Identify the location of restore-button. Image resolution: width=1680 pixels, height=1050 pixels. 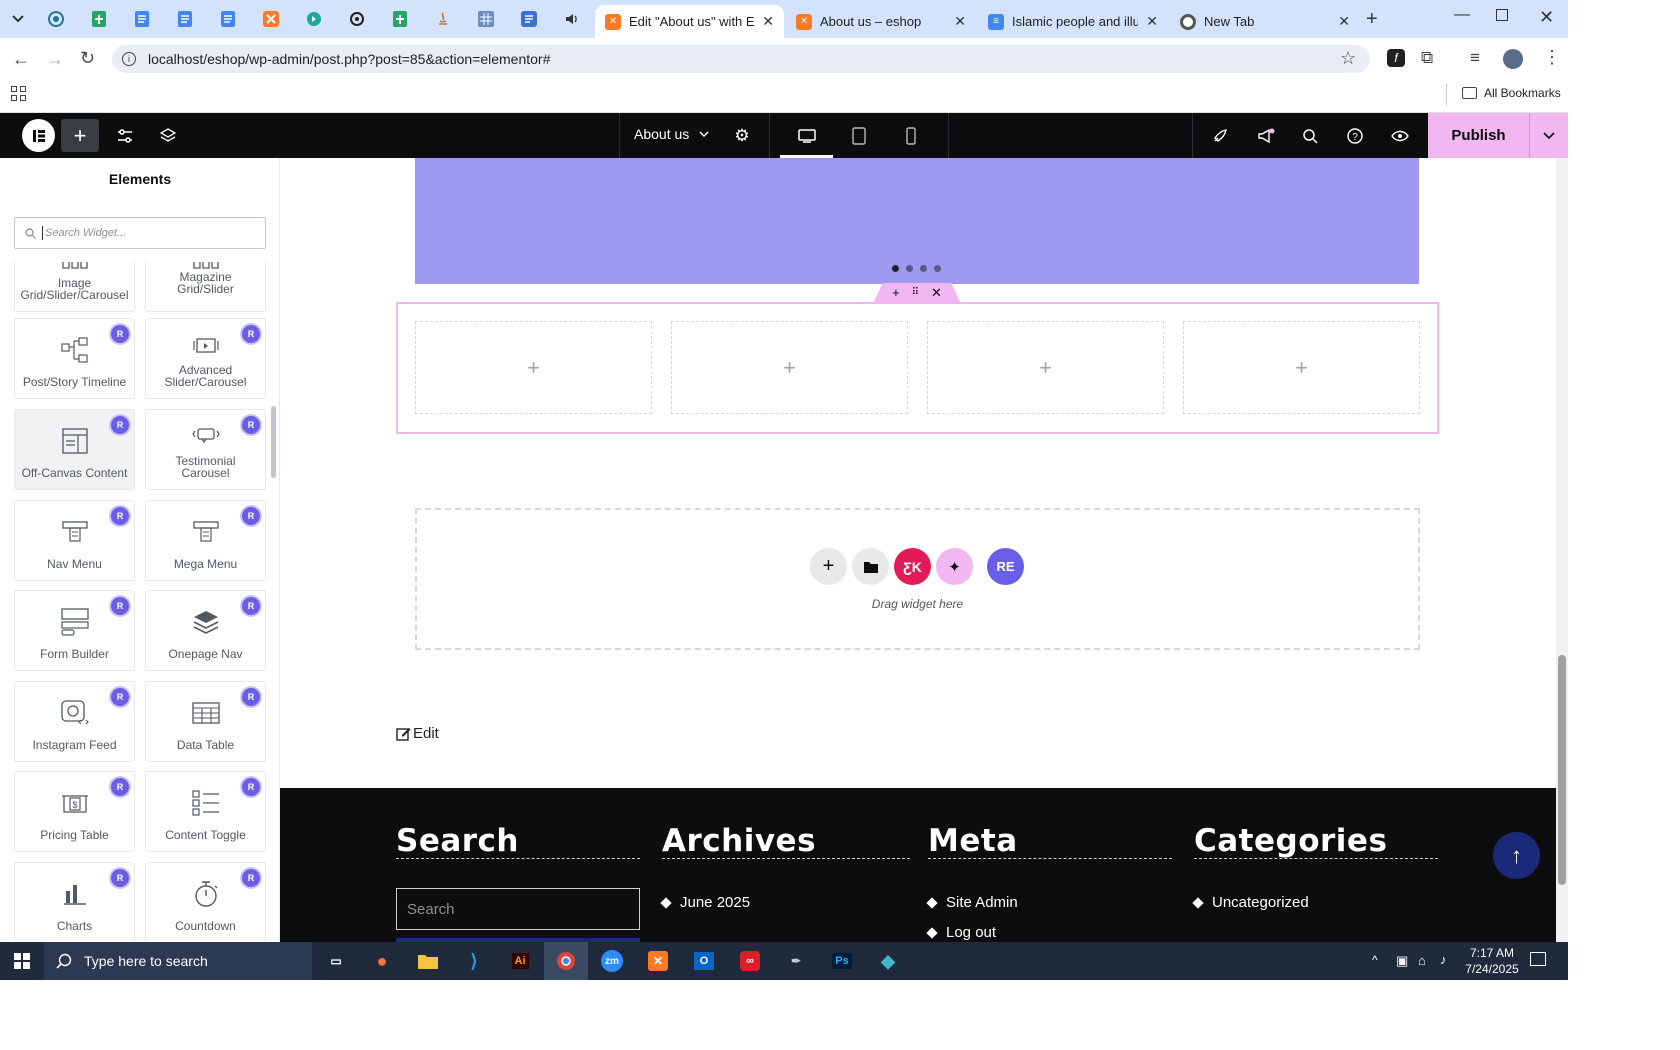
(1502, 15).